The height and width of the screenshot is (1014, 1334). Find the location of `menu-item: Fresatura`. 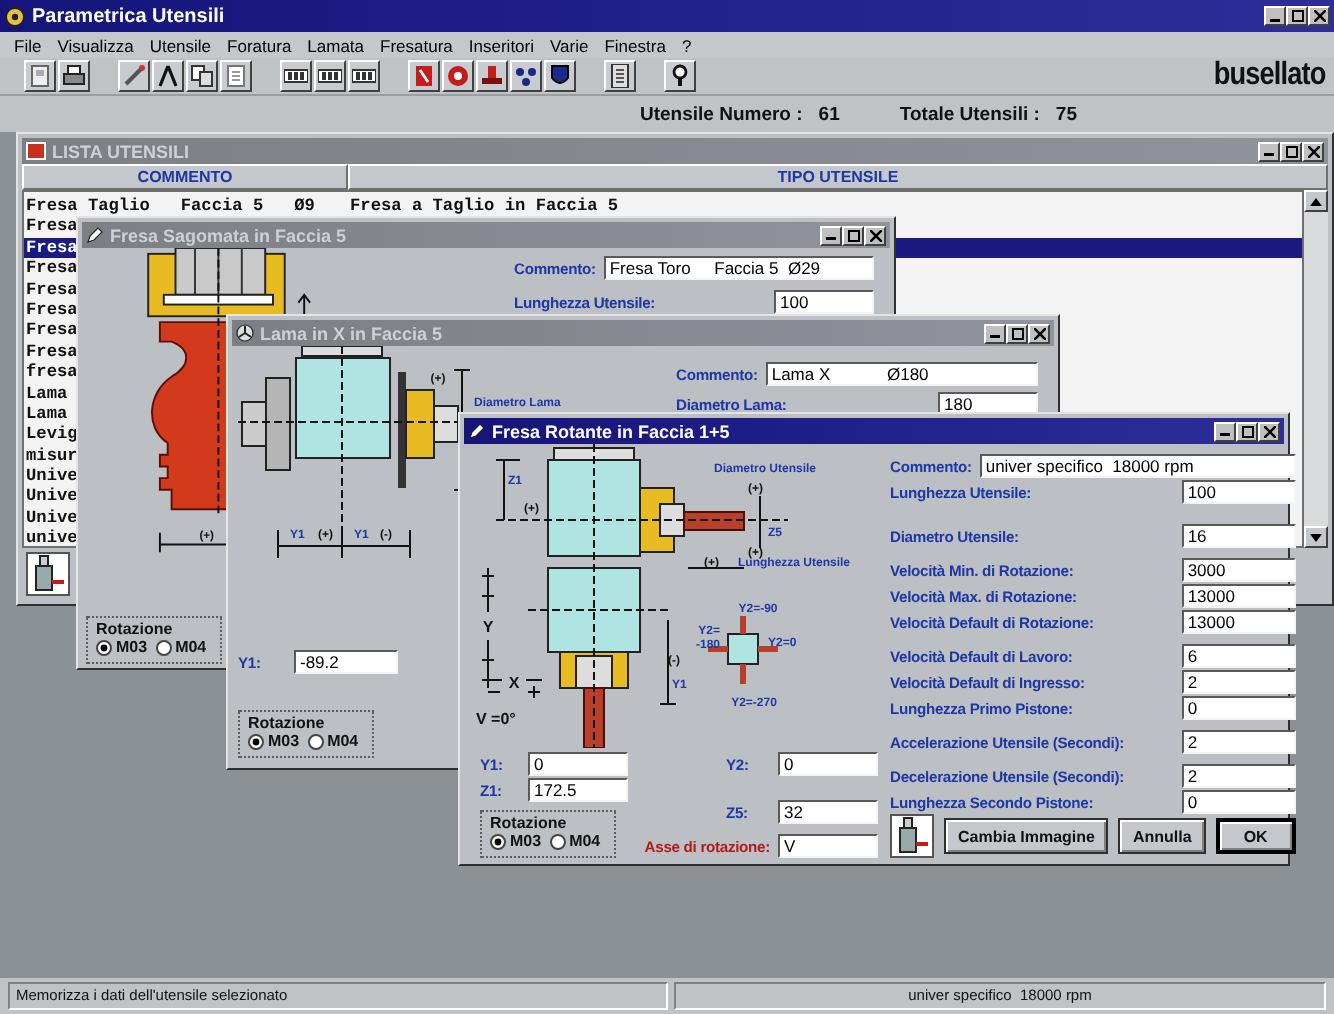

menu-item: Fresatura is located at coordinates (416, 45).